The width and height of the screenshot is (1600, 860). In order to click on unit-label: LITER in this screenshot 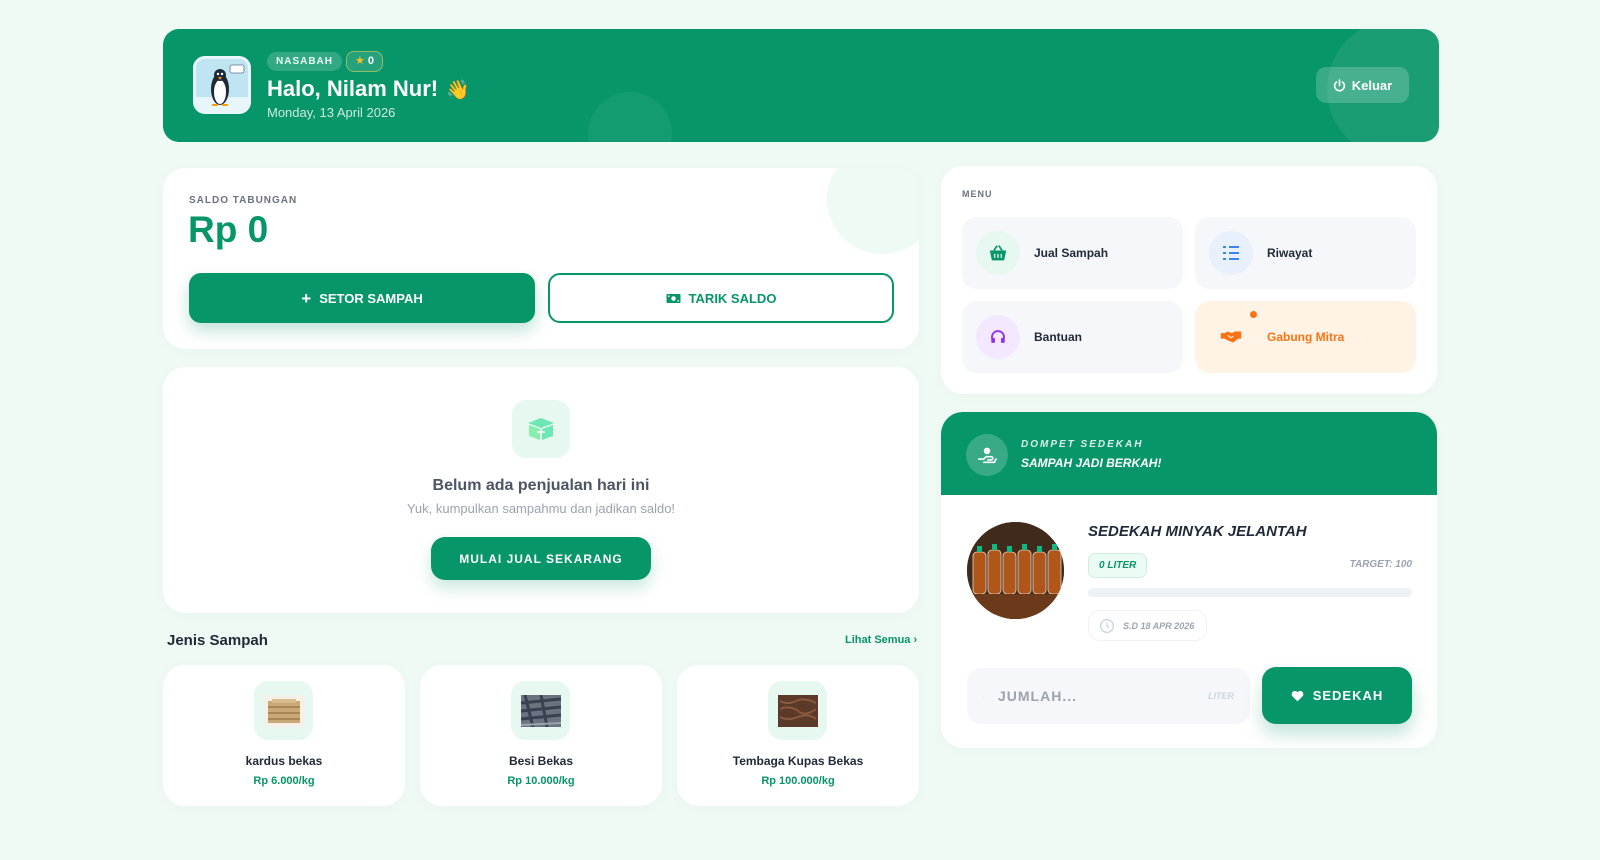, I will do `click(1221, 696)`.